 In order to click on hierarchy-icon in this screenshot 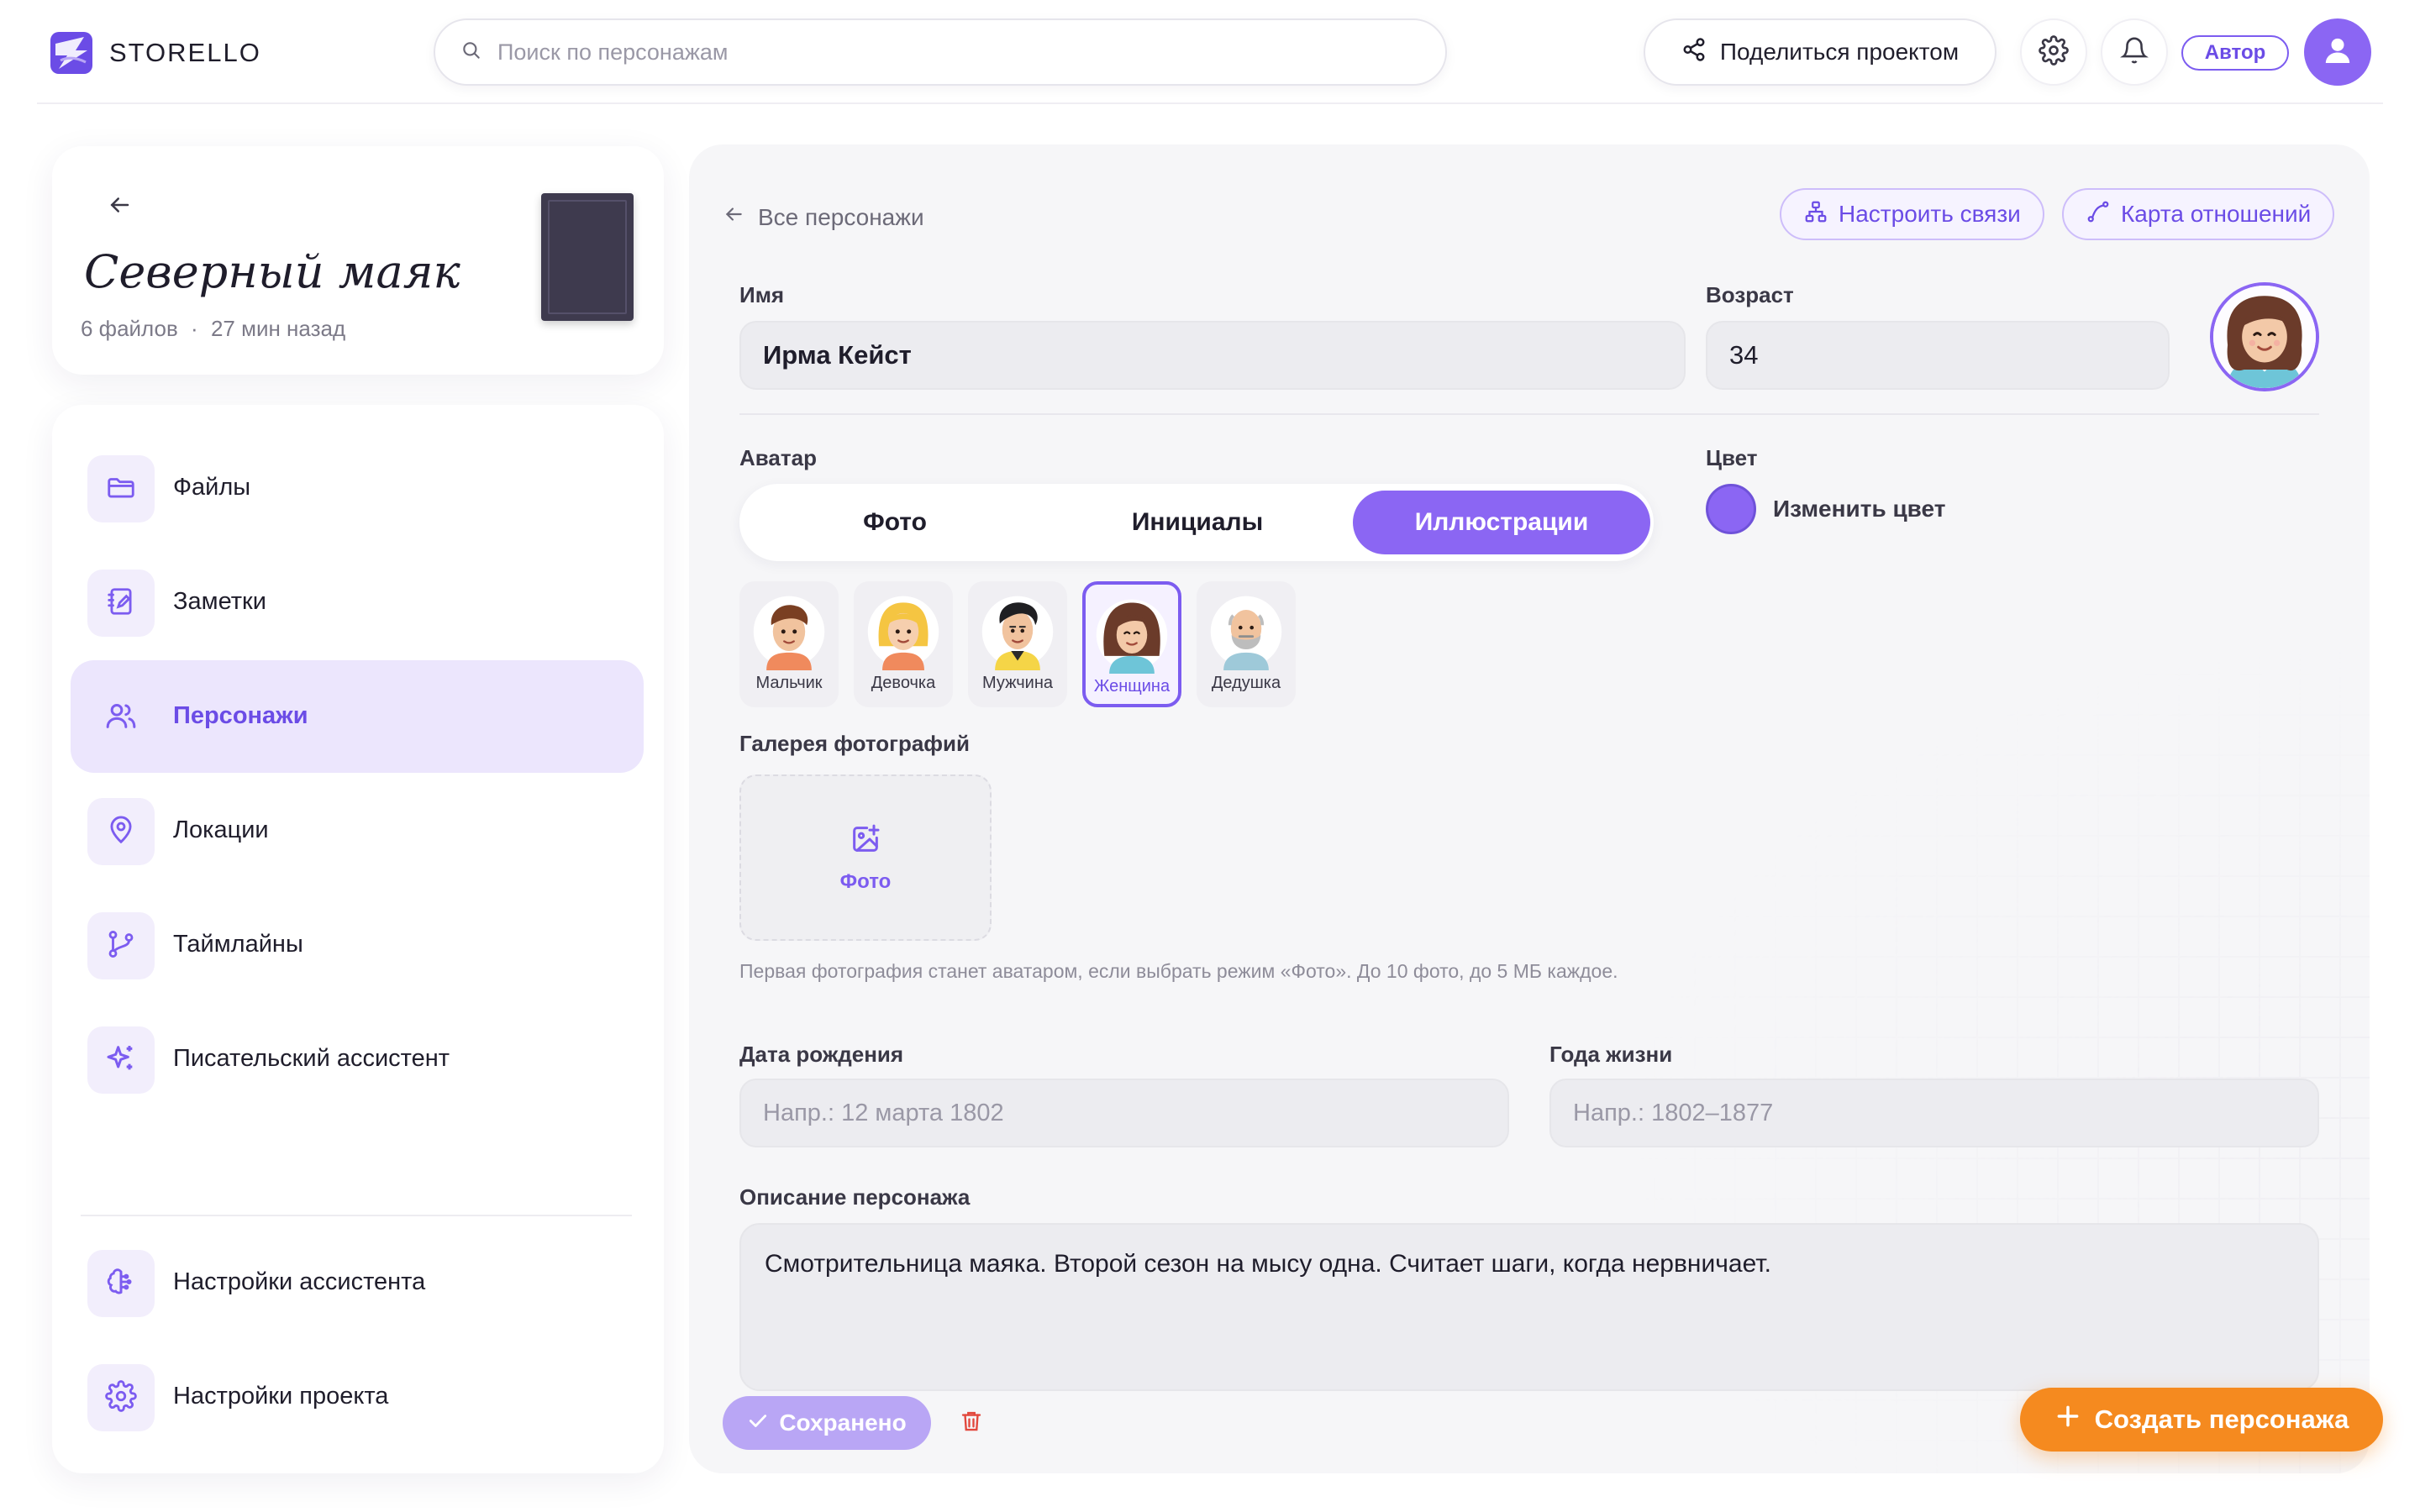, I will do `click(1815, 214)`.